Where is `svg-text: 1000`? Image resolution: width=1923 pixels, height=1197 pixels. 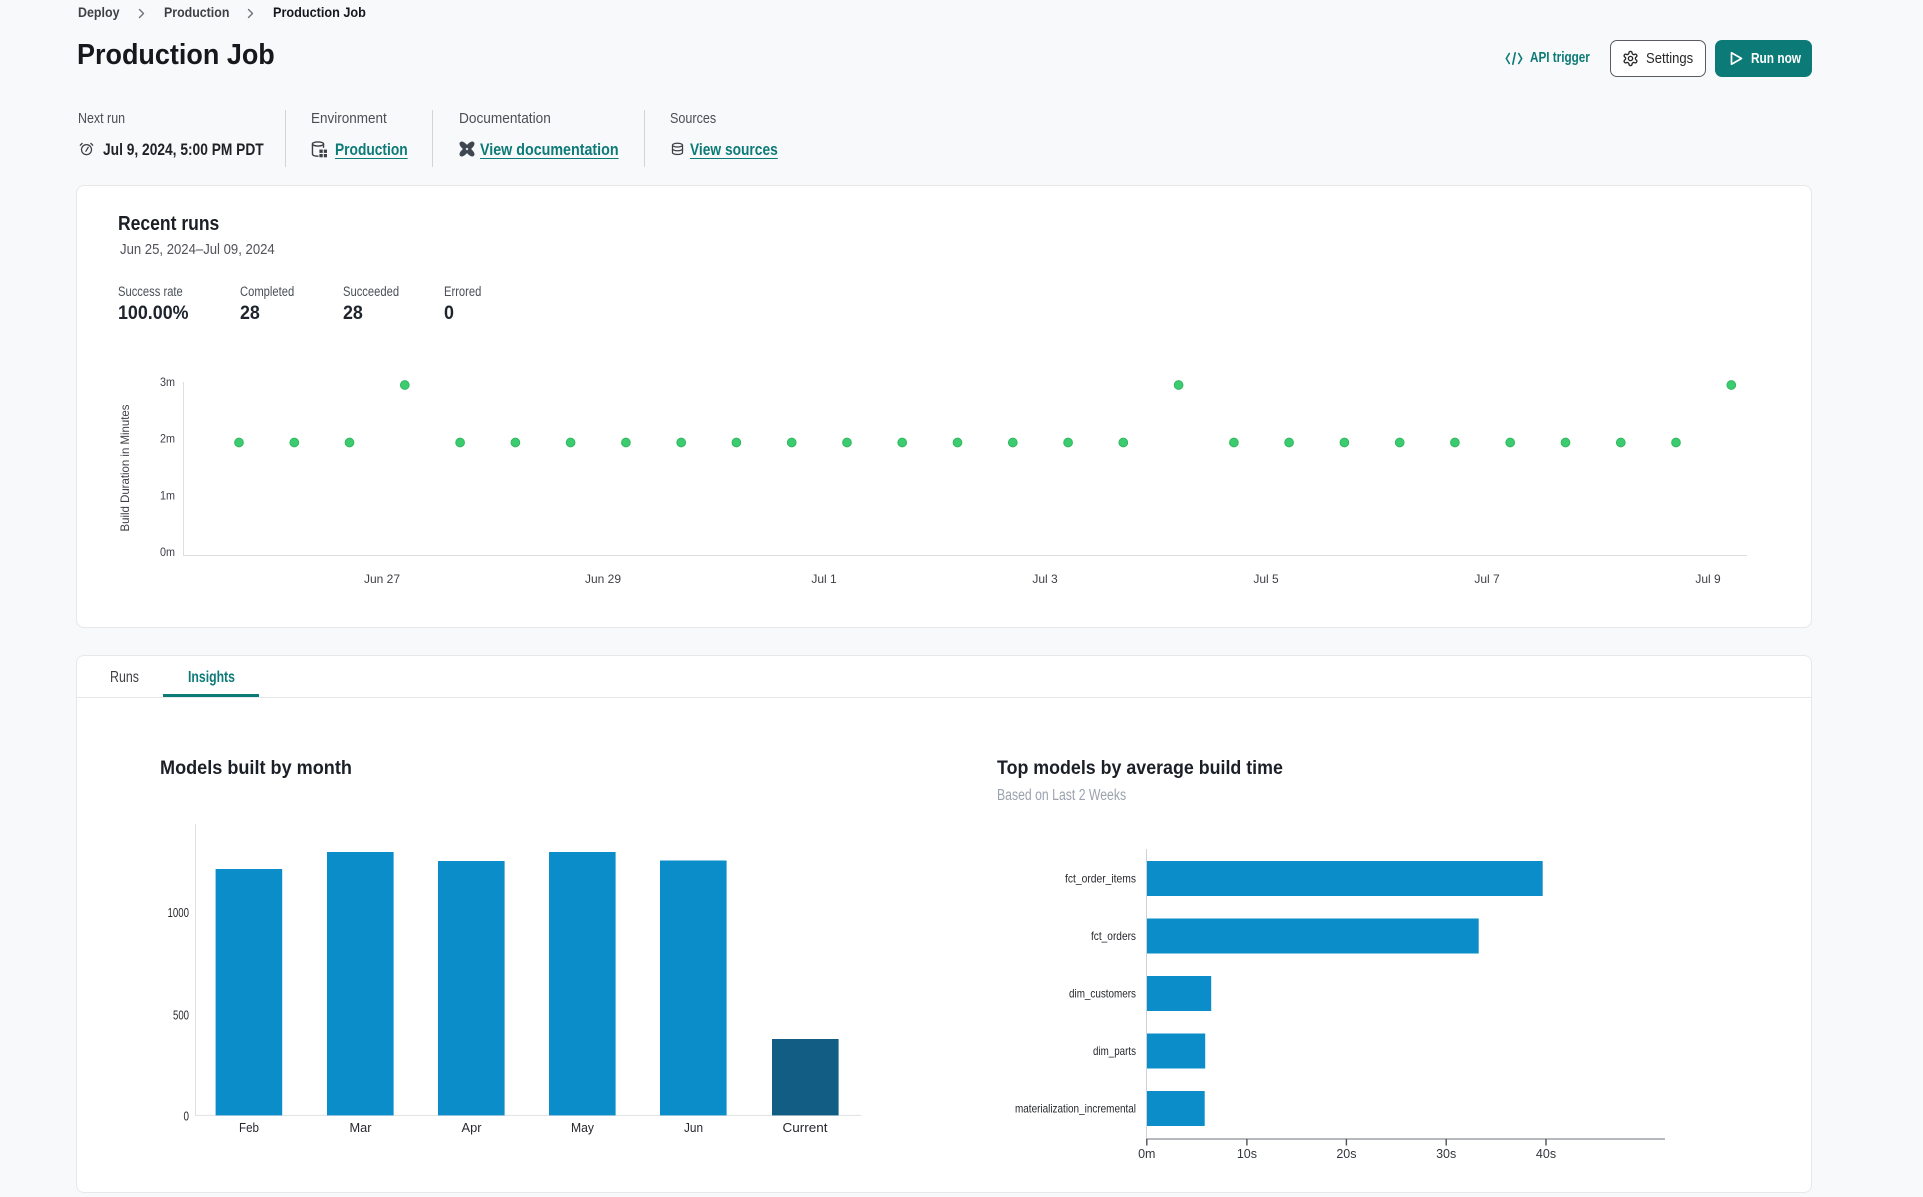 svg-text: 1000 is located at coordinates (179, 913).